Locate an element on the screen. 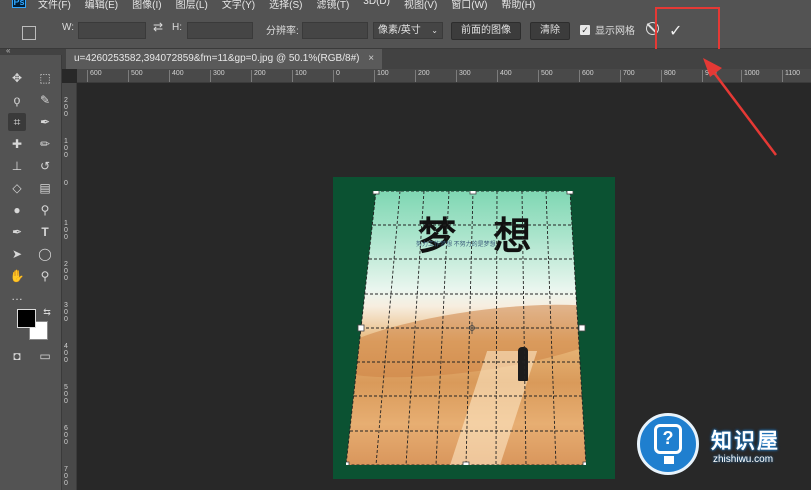  zoom-tool-icon: ⚲ is located at coordinates (45, 276).